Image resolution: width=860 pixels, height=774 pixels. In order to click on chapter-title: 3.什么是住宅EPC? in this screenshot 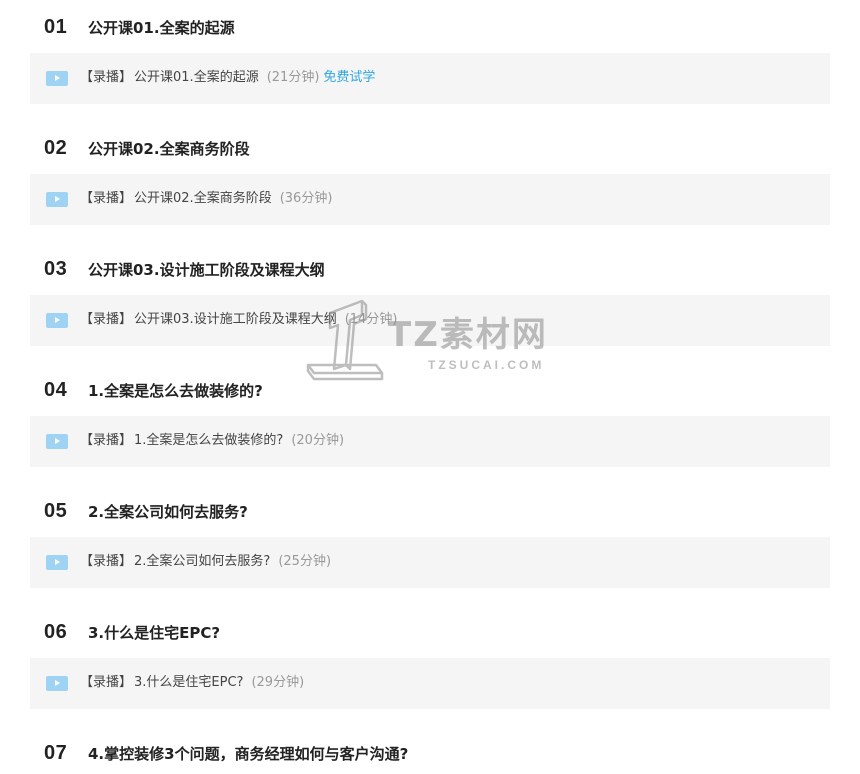, I will do `click(154, 633)`.